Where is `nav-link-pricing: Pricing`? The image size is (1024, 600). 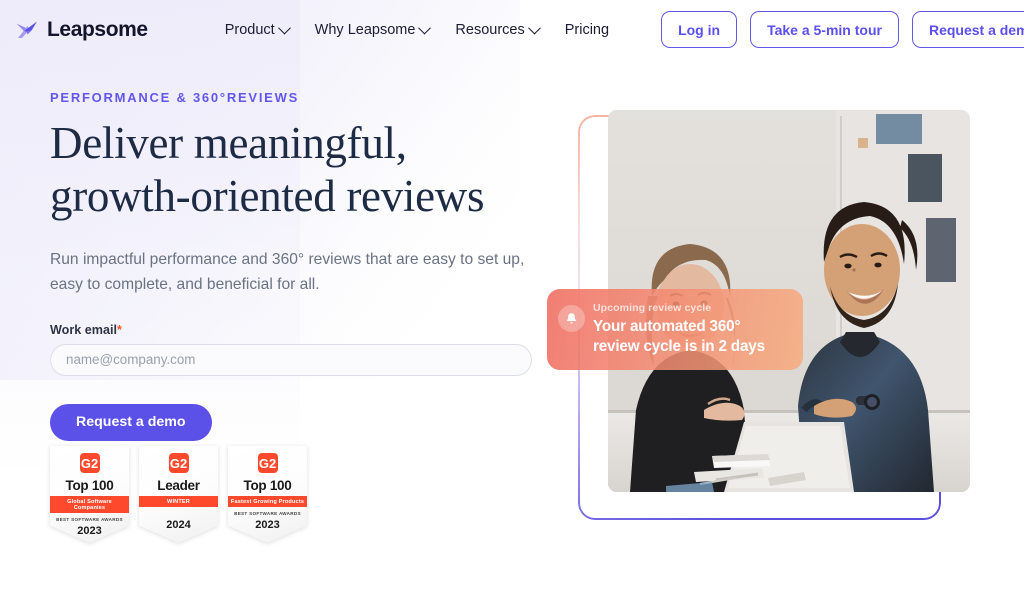 nav-link-pricing: Pricing is located at coordinates (587, 30).